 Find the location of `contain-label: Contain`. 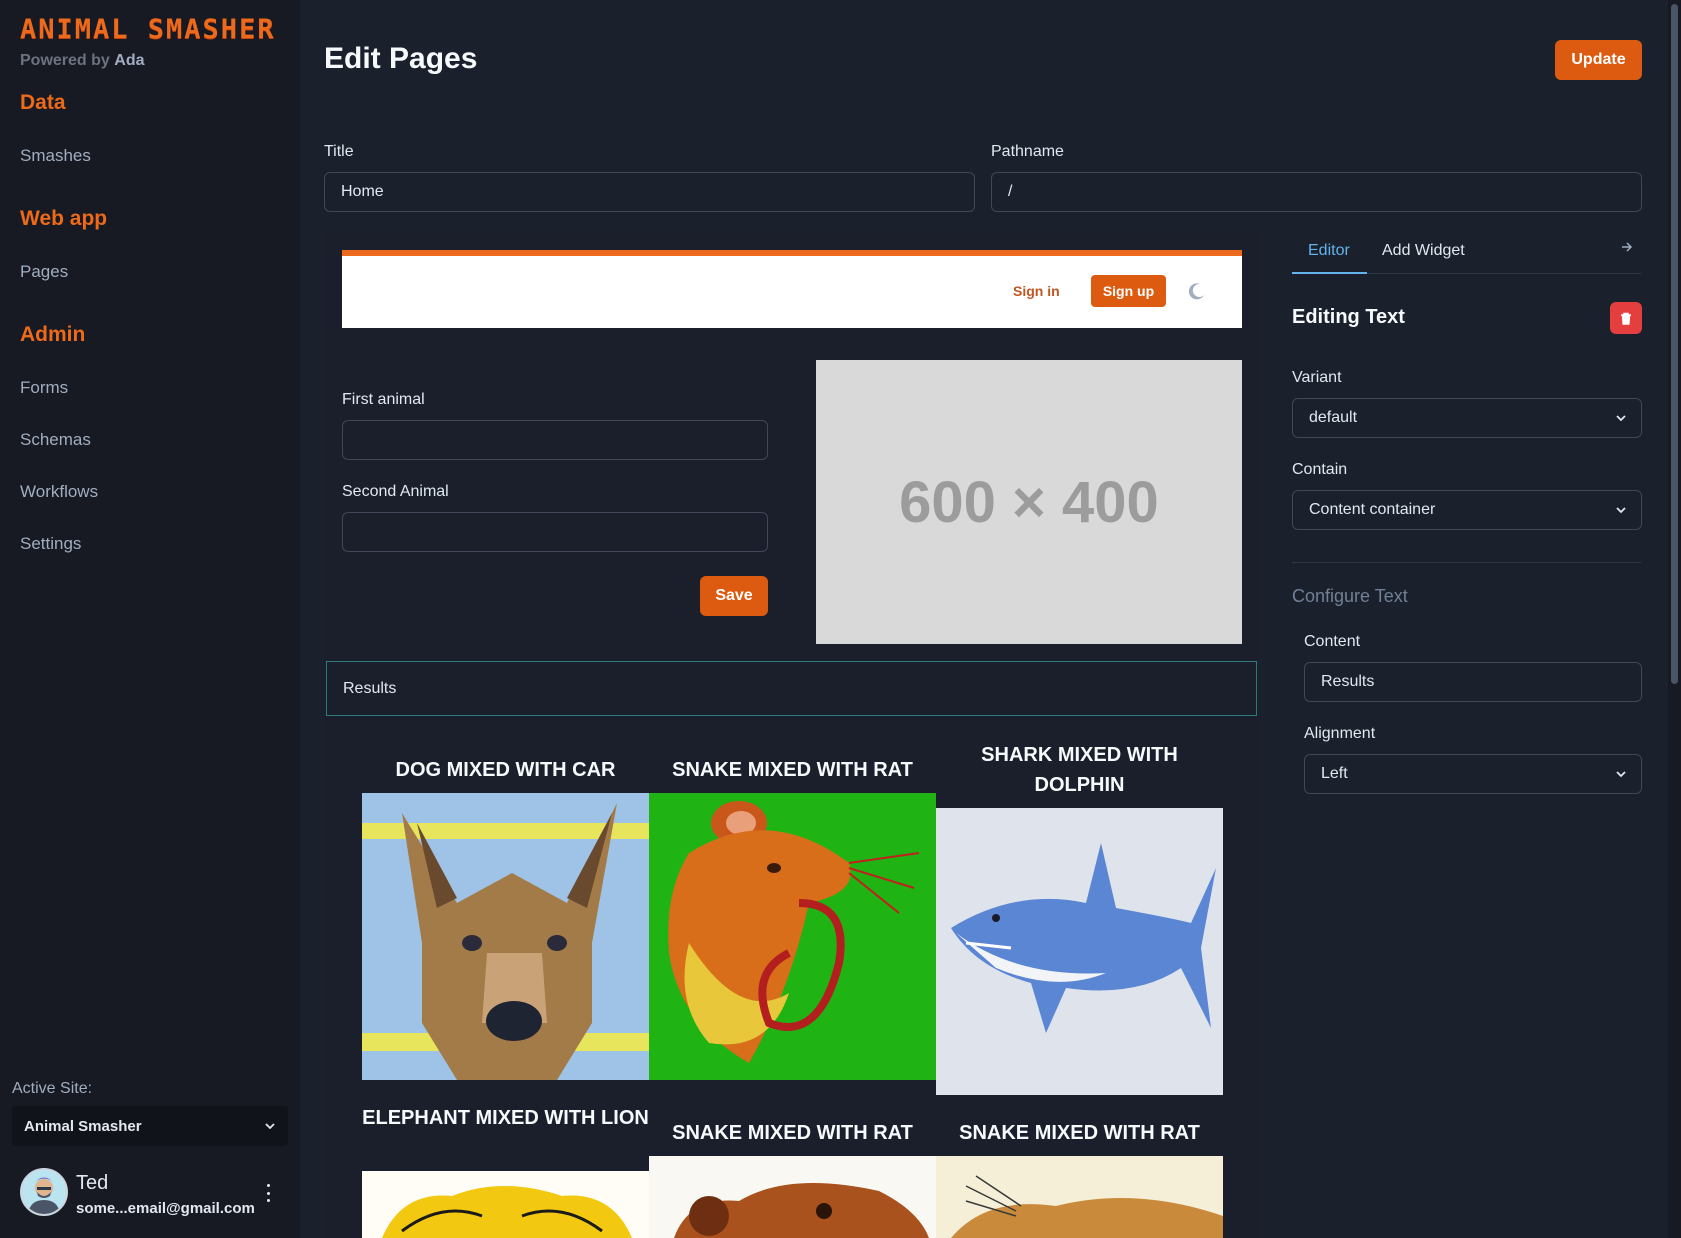

contain-label: Contain is located at coordinates (1320, 469).